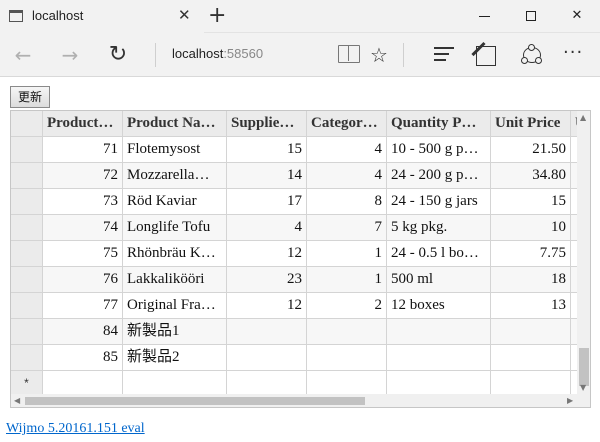 The height and width of the screenshot is (442, 600). Describe the element at coordinates (267, 176) in the screenshot. I see `grid-cell: 14` at that location.